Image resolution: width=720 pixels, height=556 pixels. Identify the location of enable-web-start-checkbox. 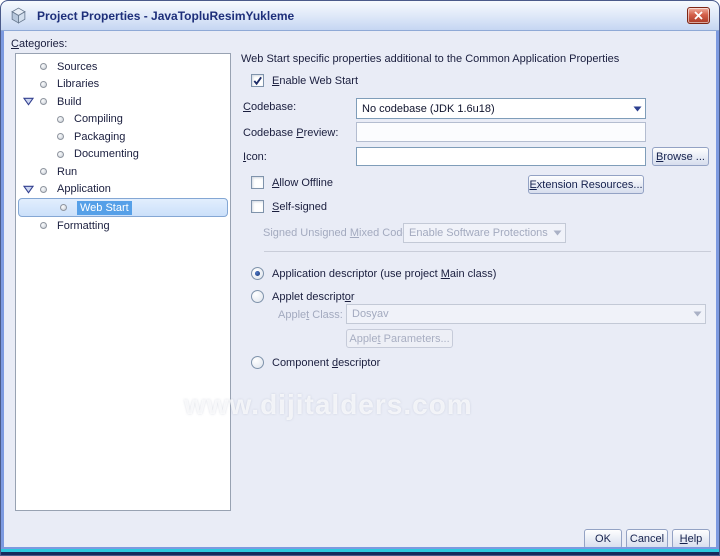
(257, 80).